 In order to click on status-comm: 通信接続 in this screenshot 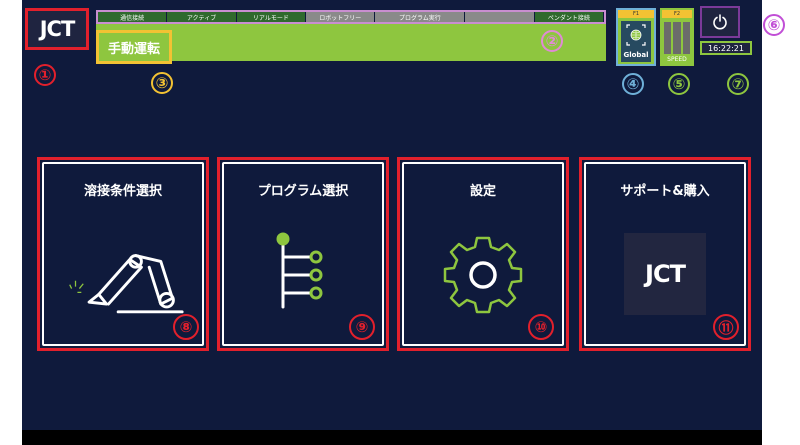, I will do `click(133, 17)`.